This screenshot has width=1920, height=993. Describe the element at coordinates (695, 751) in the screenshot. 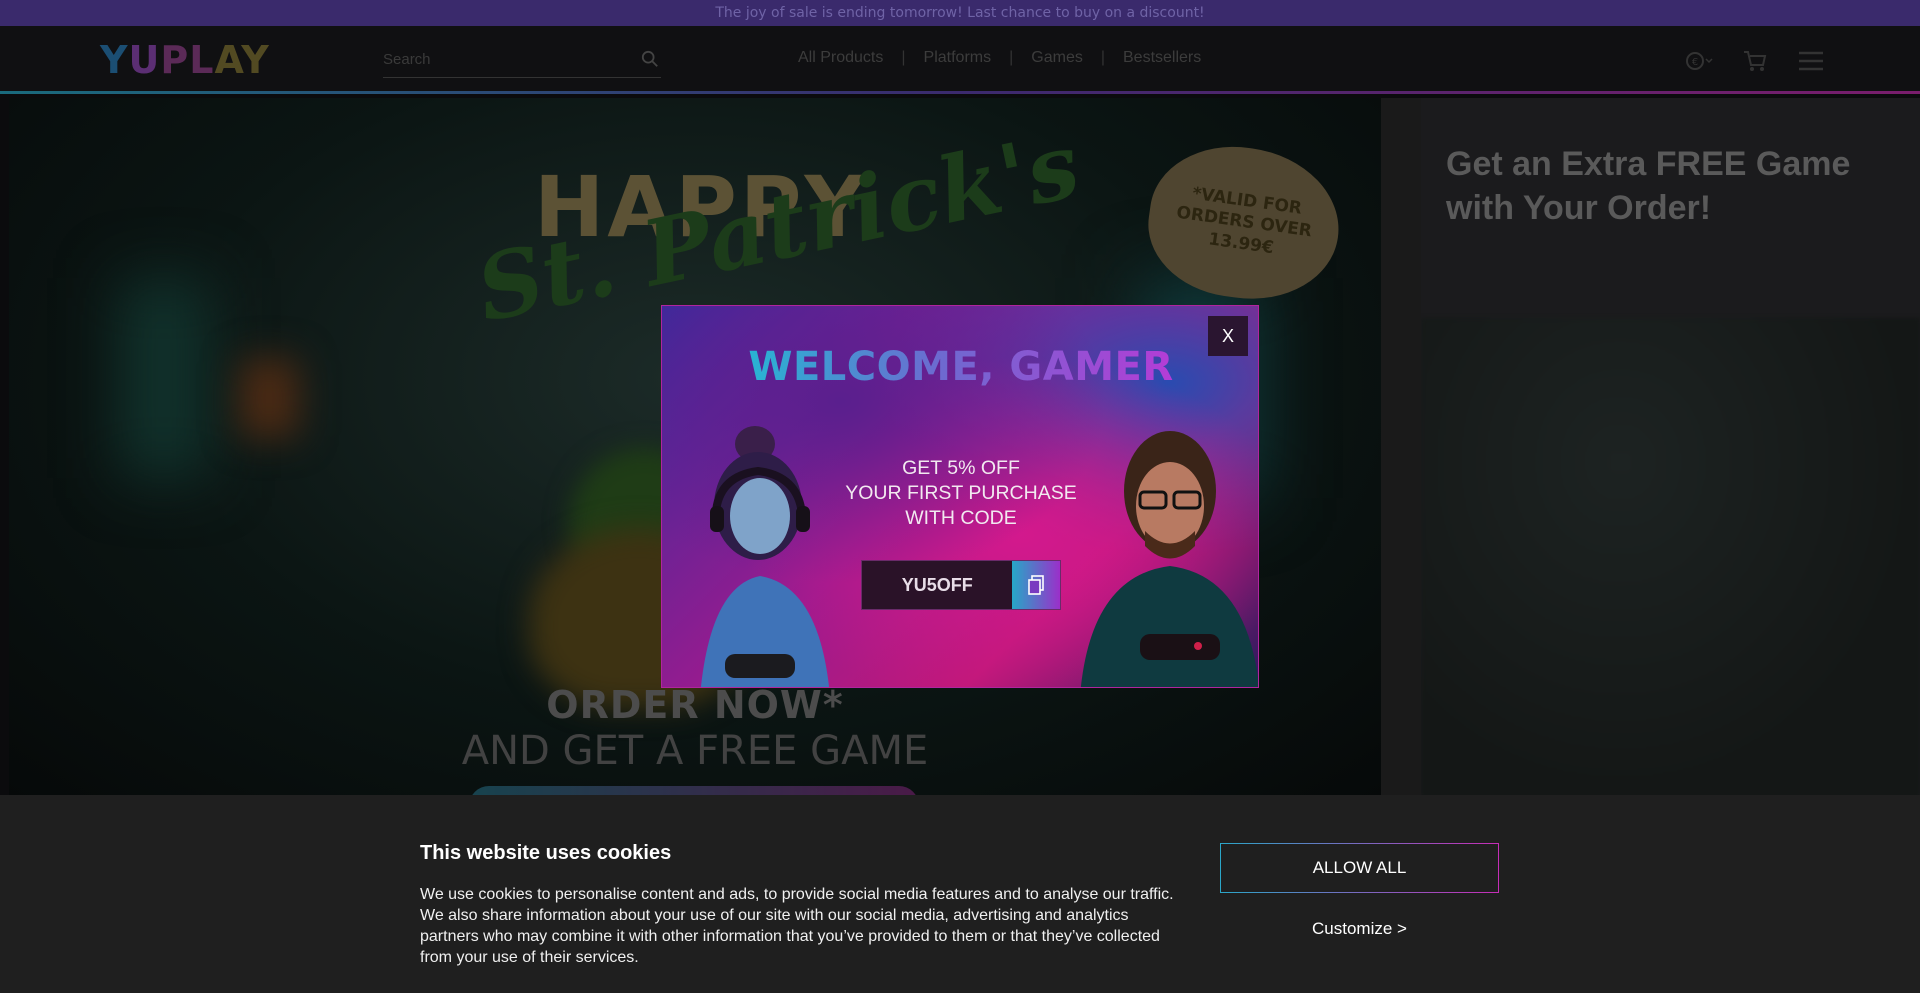

I see `hero-free-game: AND GET A FREE GAME` at that location.